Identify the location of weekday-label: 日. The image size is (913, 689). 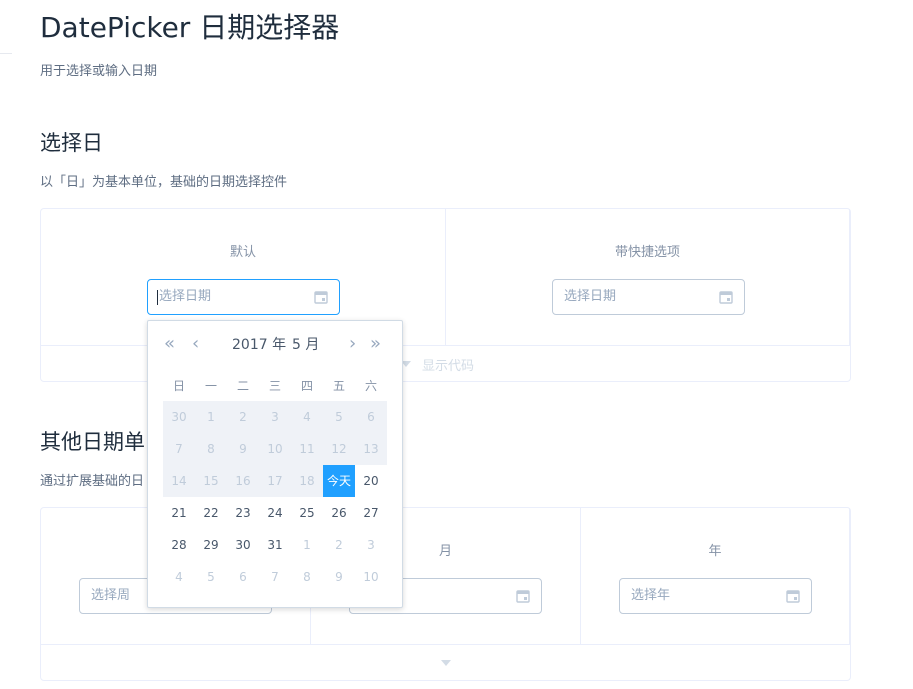
(178, 386).